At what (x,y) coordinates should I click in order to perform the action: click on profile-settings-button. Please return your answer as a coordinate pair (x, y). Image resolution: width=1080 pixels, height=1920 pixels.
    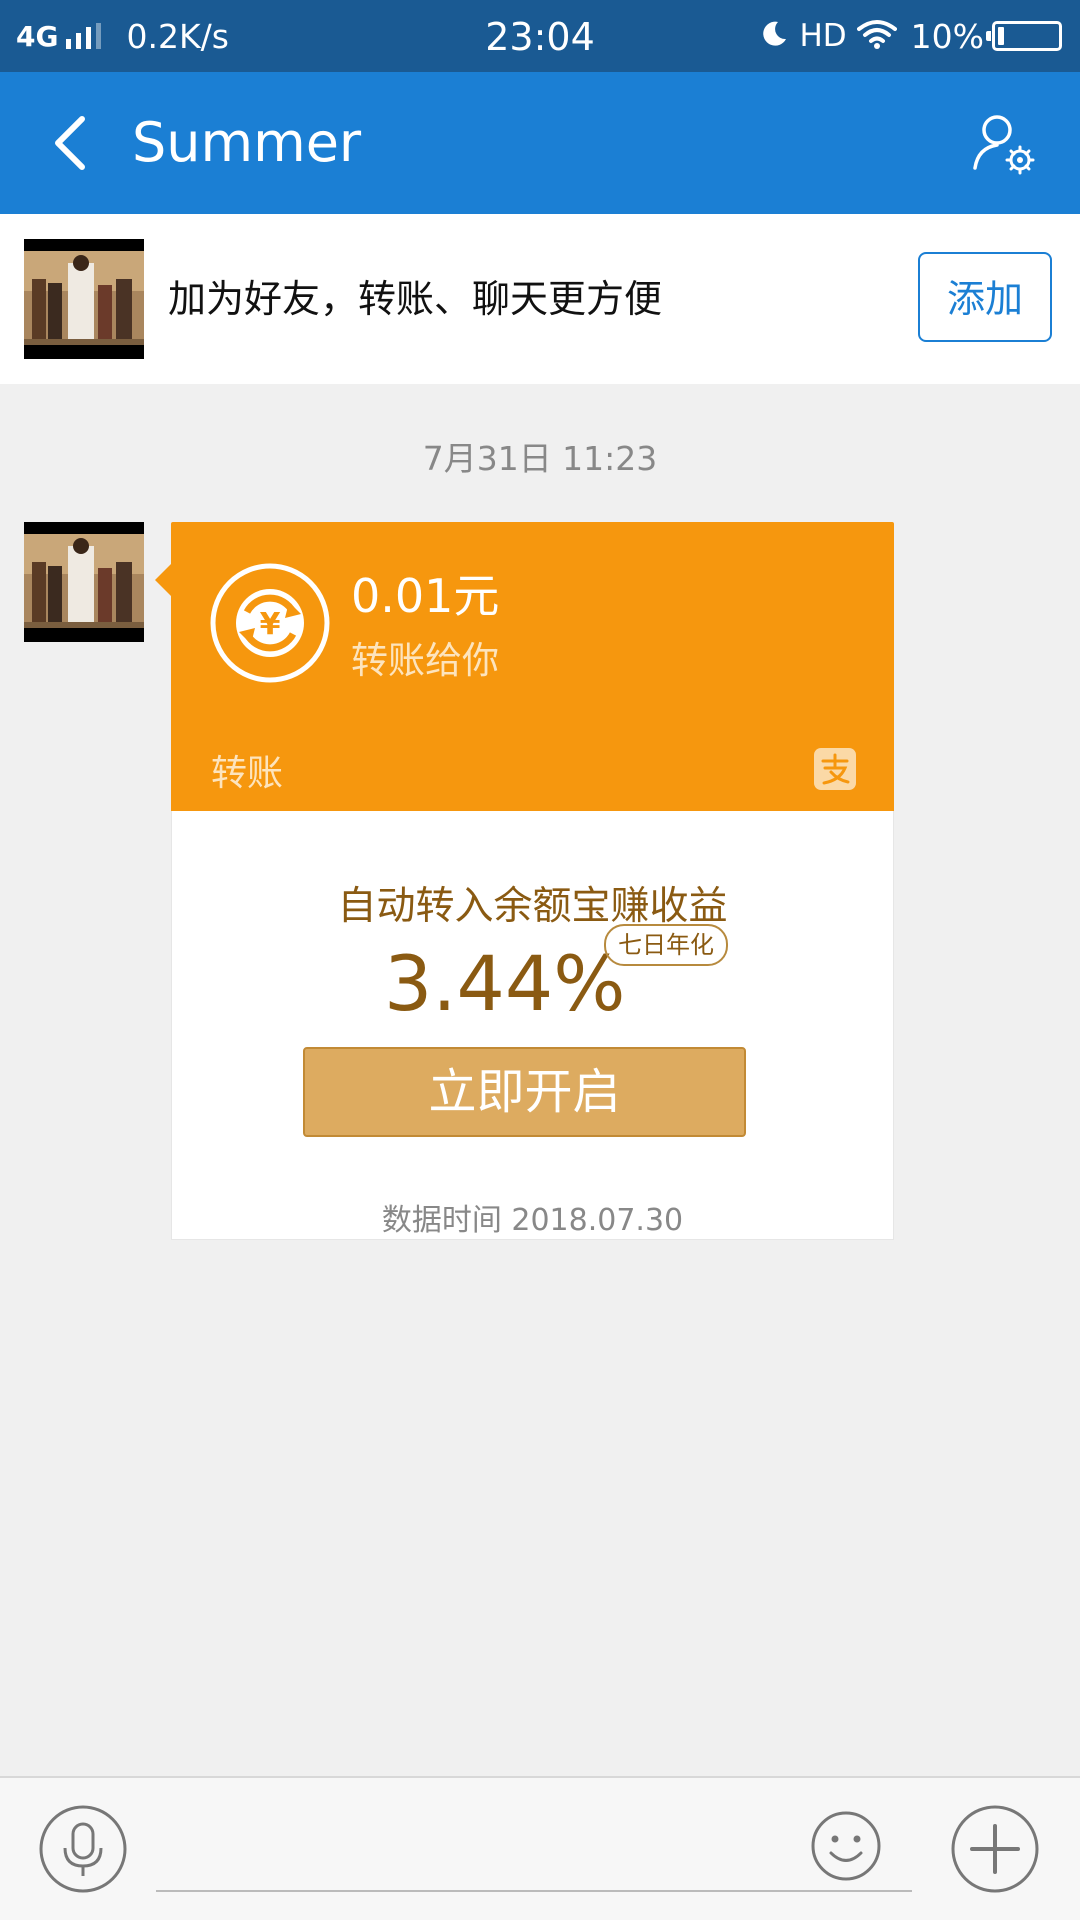
    Looking at the image, I should click on (1003, 143).